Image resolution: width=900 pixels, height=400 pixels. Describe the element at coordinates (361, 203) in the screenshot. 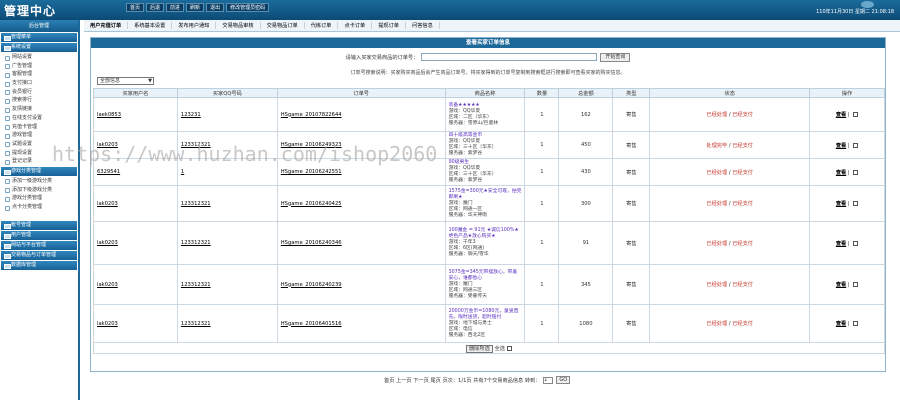

I see `order-cell: HSgame_20106240425` at that location.